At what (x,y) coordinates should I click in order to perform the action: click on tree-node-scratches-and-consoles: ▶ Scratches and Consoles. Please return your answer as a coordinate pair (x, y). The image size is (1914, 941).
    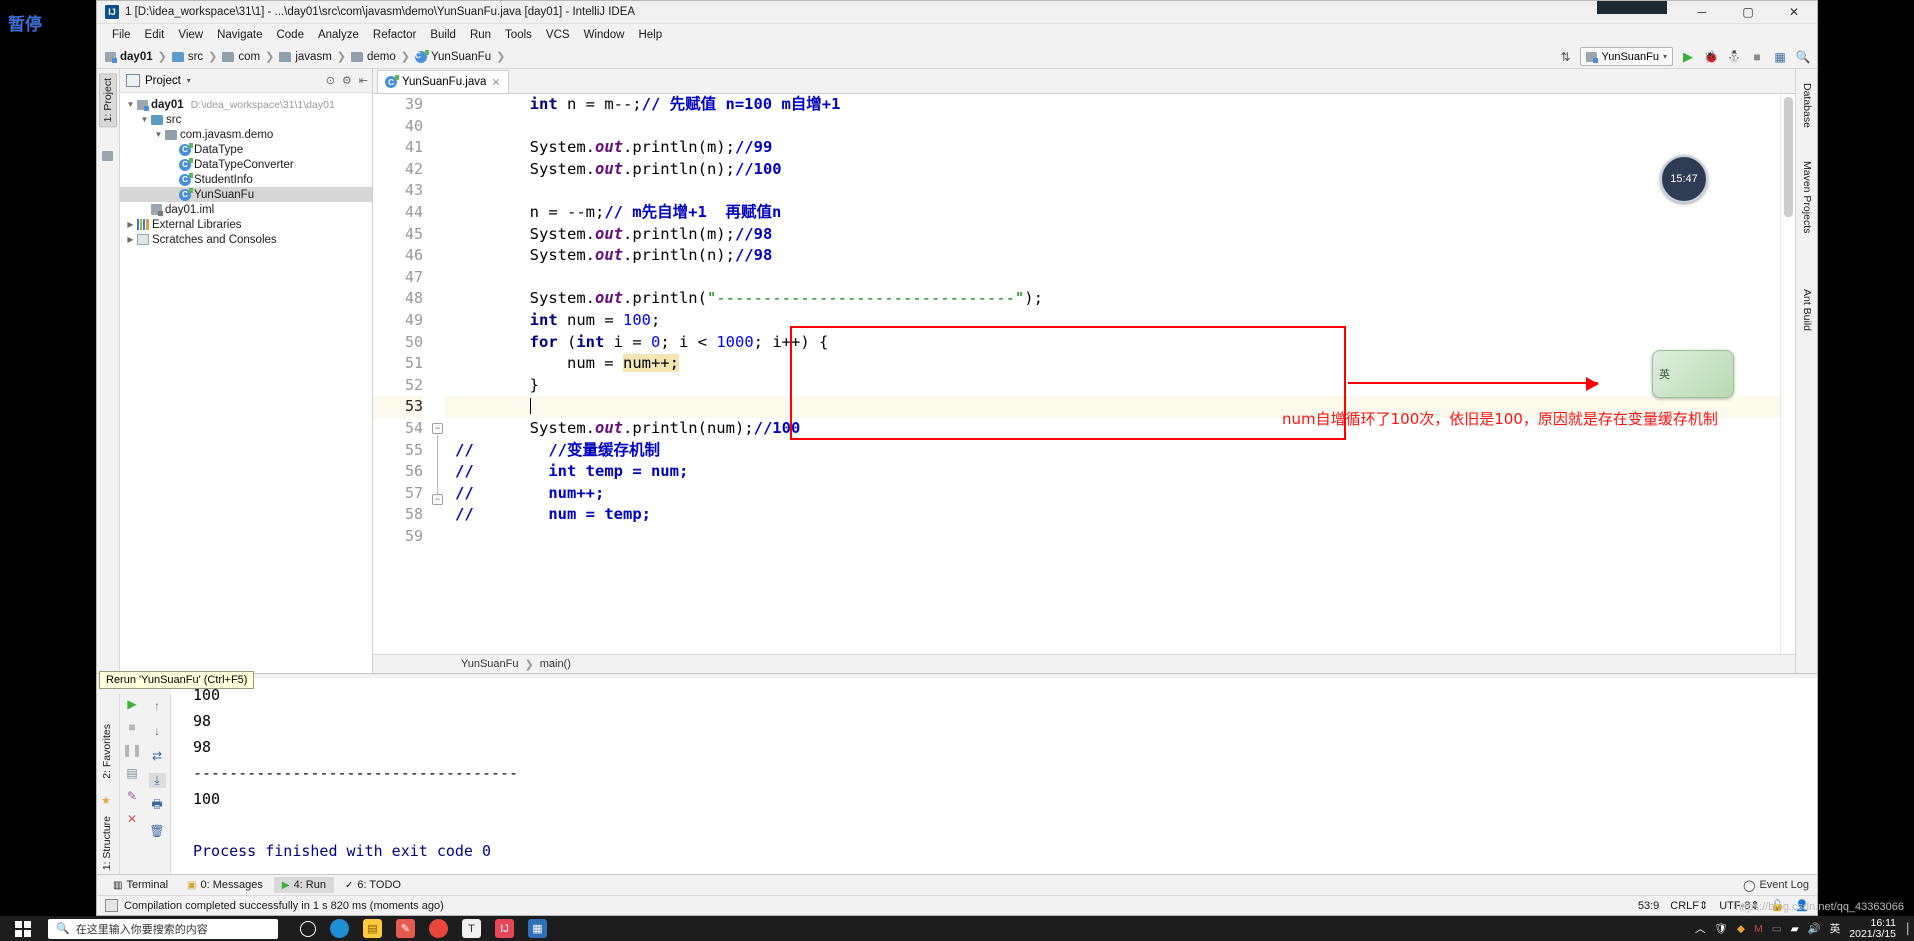
    Looking at the image, I should click on (246, 239).